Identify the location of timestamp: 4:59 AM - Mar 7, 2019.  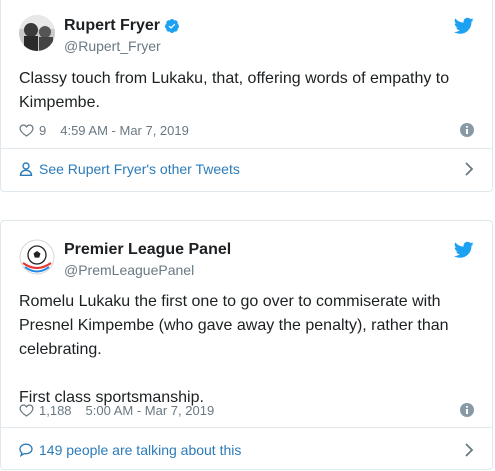
(124, 130).